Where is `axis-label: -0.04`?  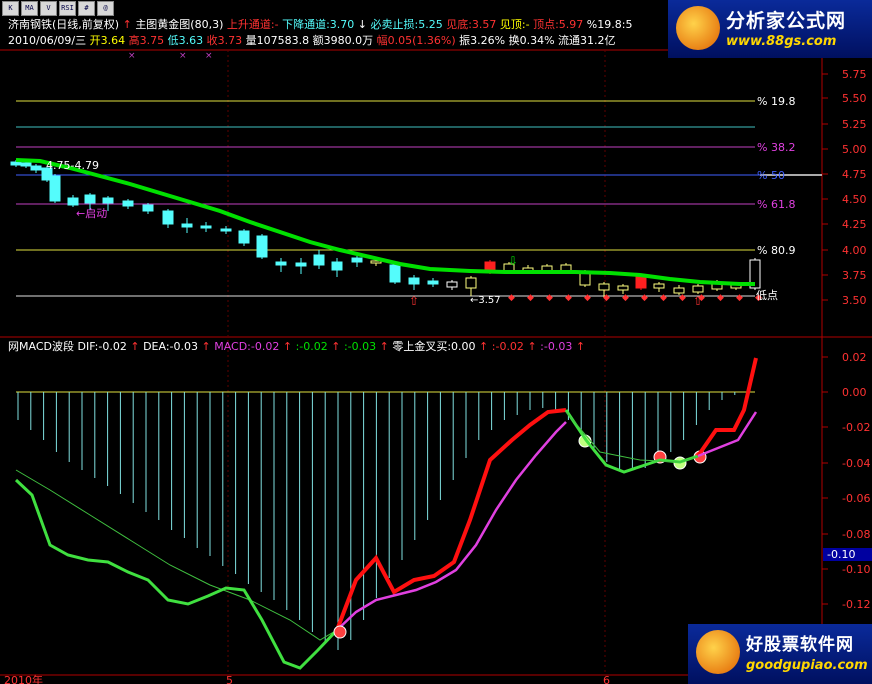
axis-label: -0.04 is located at coordinates (856, 463).